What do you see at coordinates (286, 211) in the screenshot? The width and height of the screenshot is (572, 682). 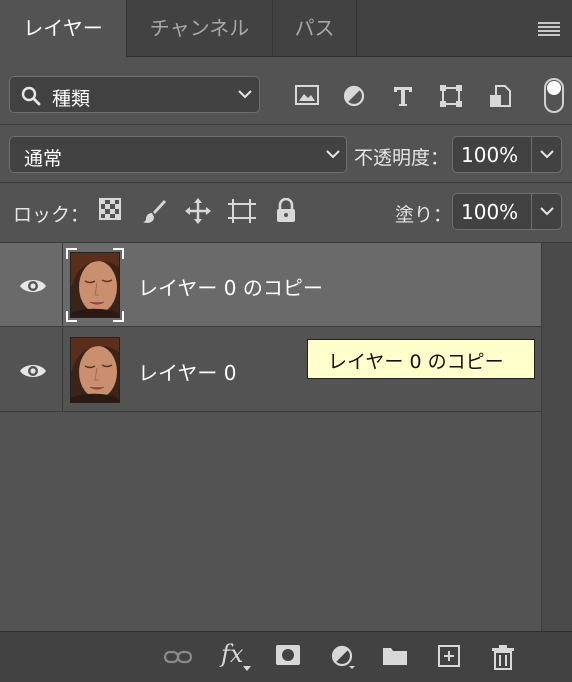 I see `lock-all-icon` at bounding box center [286, 211].